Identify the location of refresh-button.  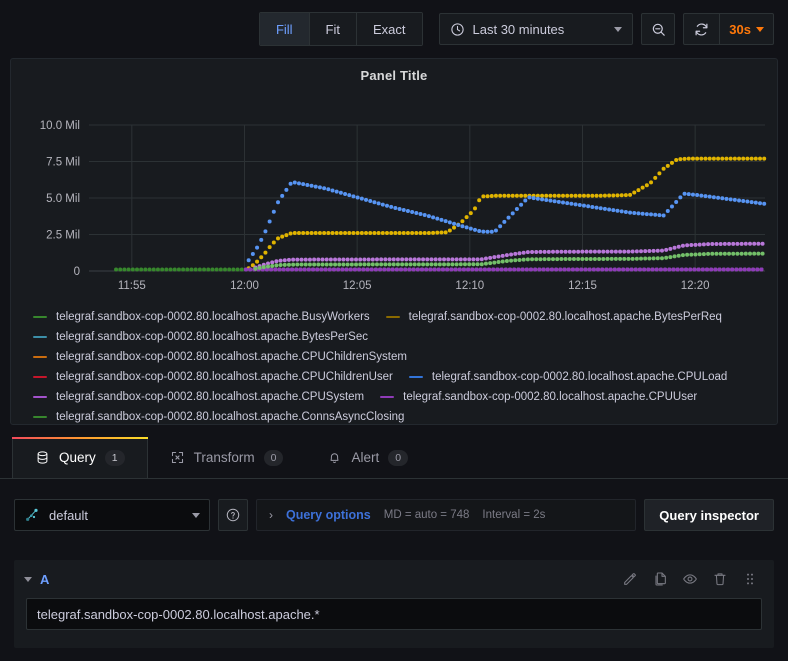
(701, 29).